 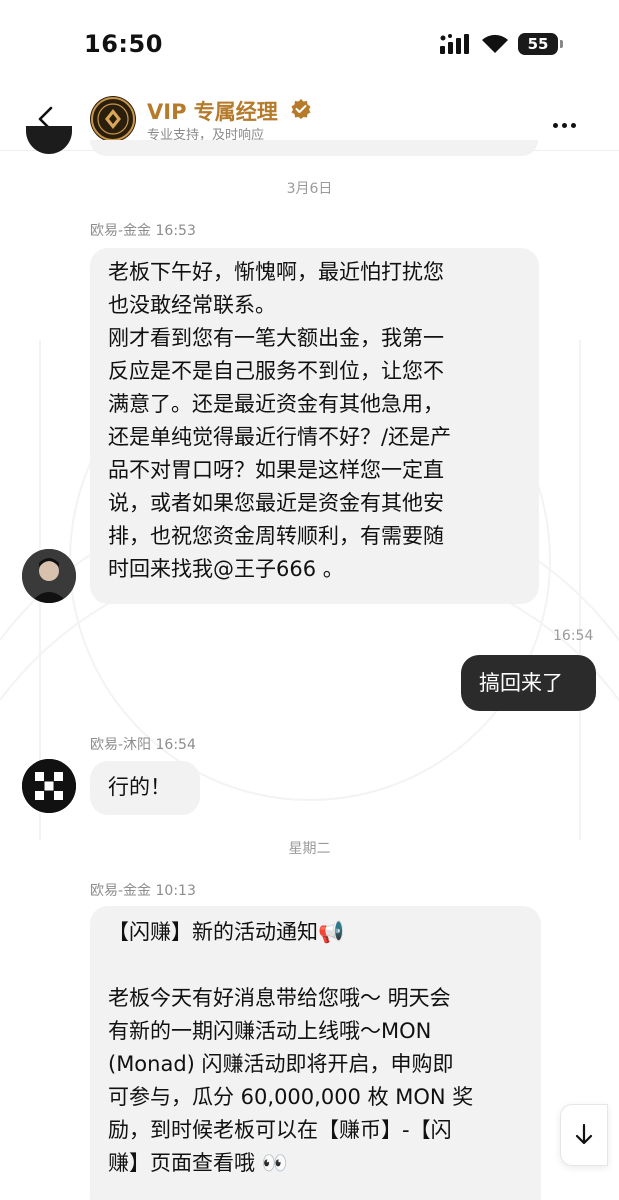 I want to click on status-bar: 16:50 55, so click(x=309, y=44).